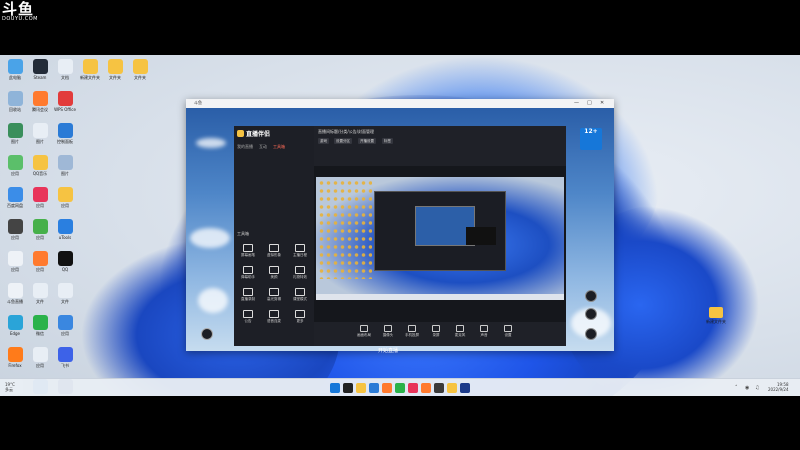  What do you see at coordinates (364, 331) in the screenshot?
I see `toolbar-button: 画面布局` at bounding box center [364, 331].